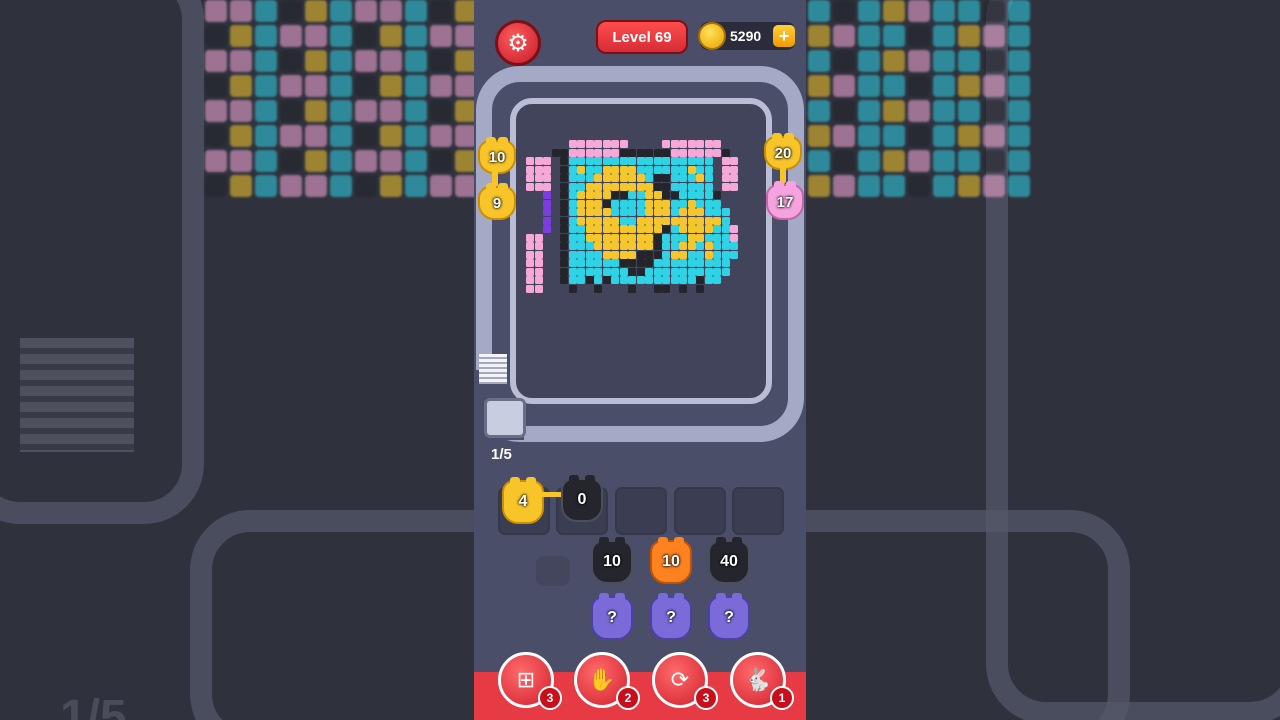 This screenshot has width=1280, height=720. I want to click on add-coins-button: +, so click(784, 36).